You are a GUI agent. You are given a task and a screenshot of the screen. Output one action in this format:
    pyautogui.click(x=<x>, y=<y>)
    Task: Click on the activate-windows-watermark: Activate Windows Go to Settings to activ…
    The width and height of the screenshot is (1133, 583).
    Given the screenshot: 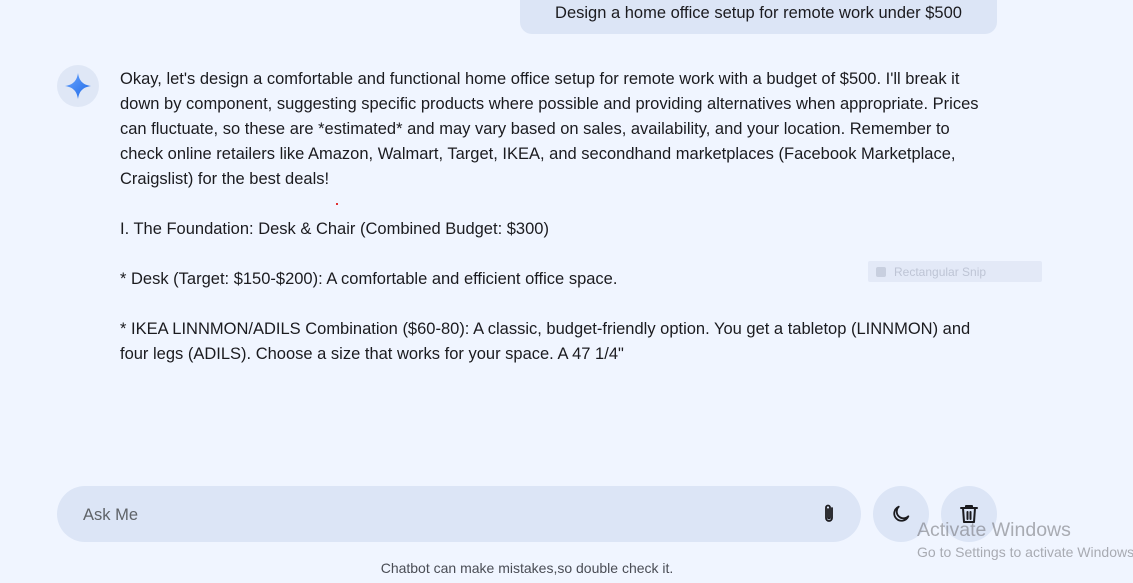 What is the action you would take?
    pyautogui.click(x=1025, y=539)
    